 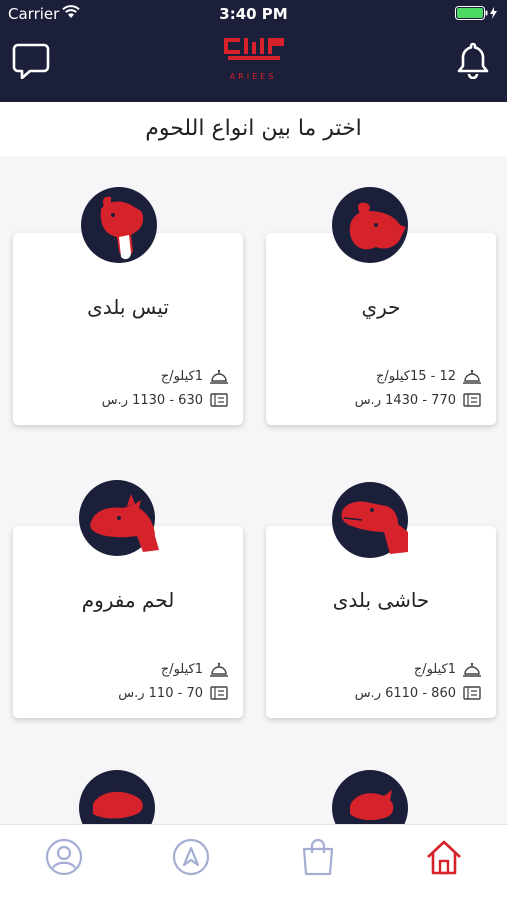 I want to click on weight-row: 12 - 15كيلو/ج, so click(x=429, y=376).